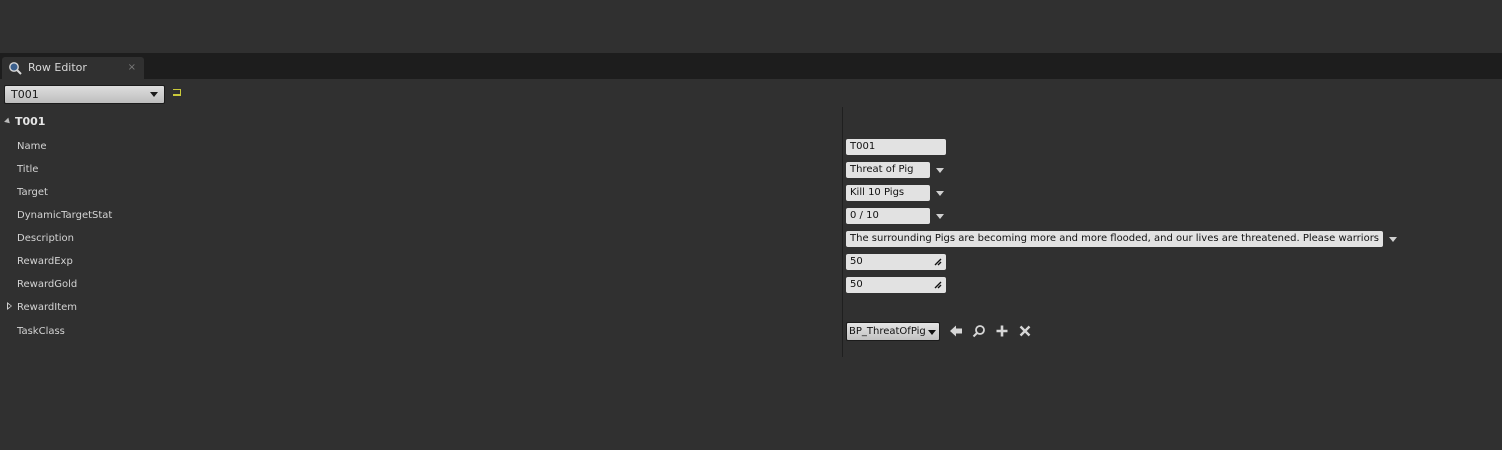  I want to click on property-label-reward-item: RewardItem, so click(47, 307).